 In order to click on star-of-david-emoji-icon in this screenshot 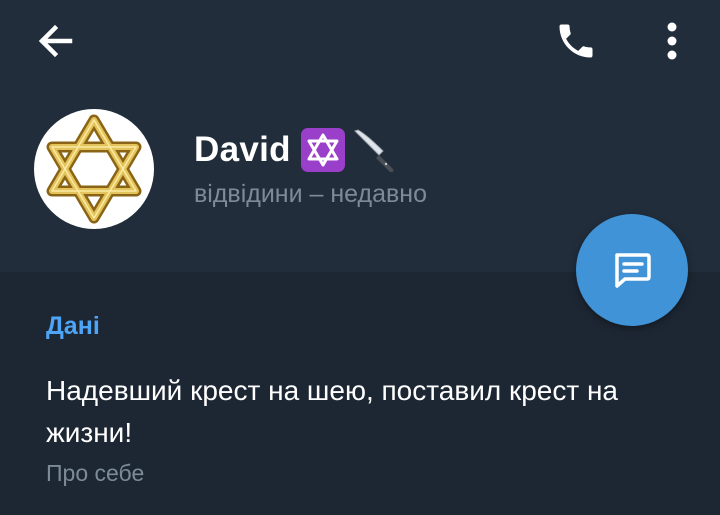, I will do `click(322, 150)`.